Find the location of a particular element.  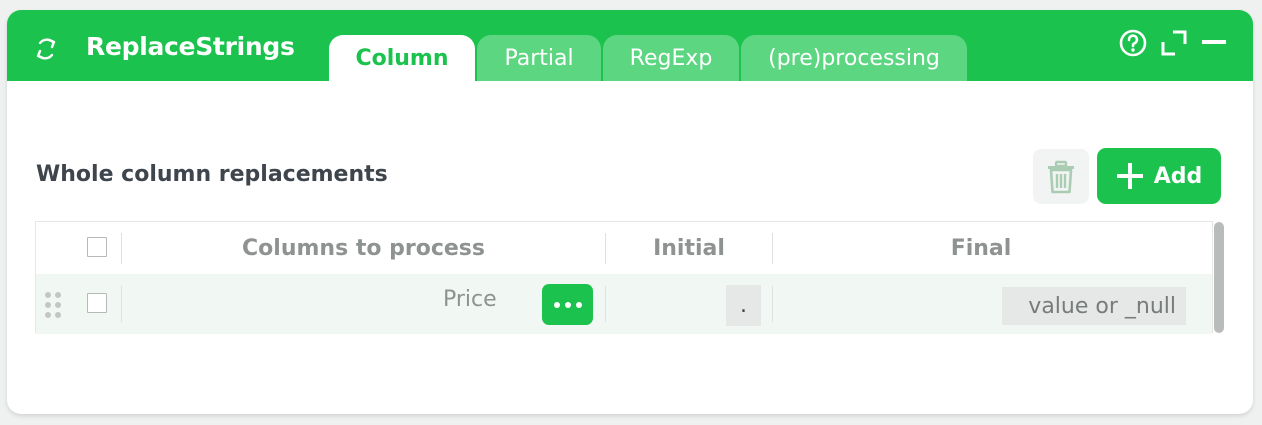

more-options-button is located at coordinates (567, 304).